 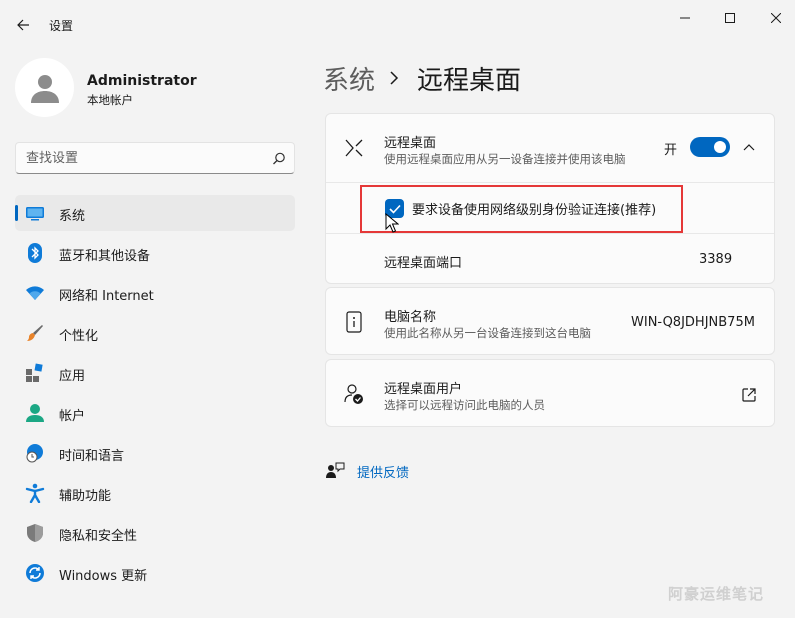 I want to click on sidebar-item-system: 系统, so click(x=155, y=213).